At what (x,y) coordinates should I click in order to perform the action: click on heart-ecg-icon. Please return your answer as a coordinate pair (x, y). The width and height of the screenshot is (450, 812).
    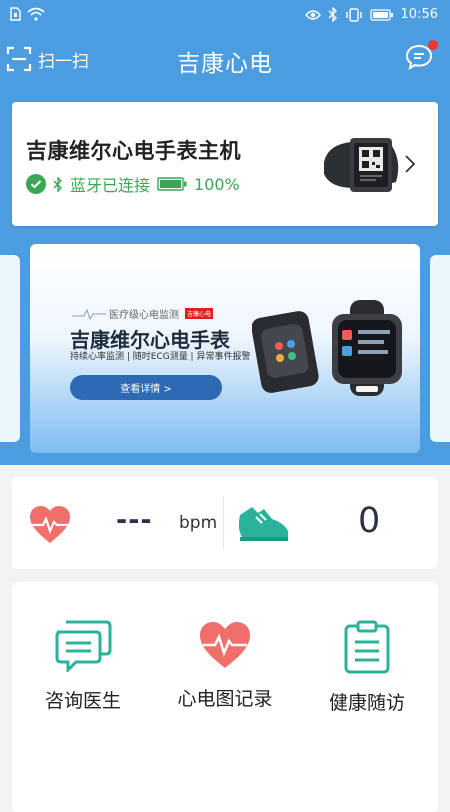
    Looking at the image, I should click on (225, 645).